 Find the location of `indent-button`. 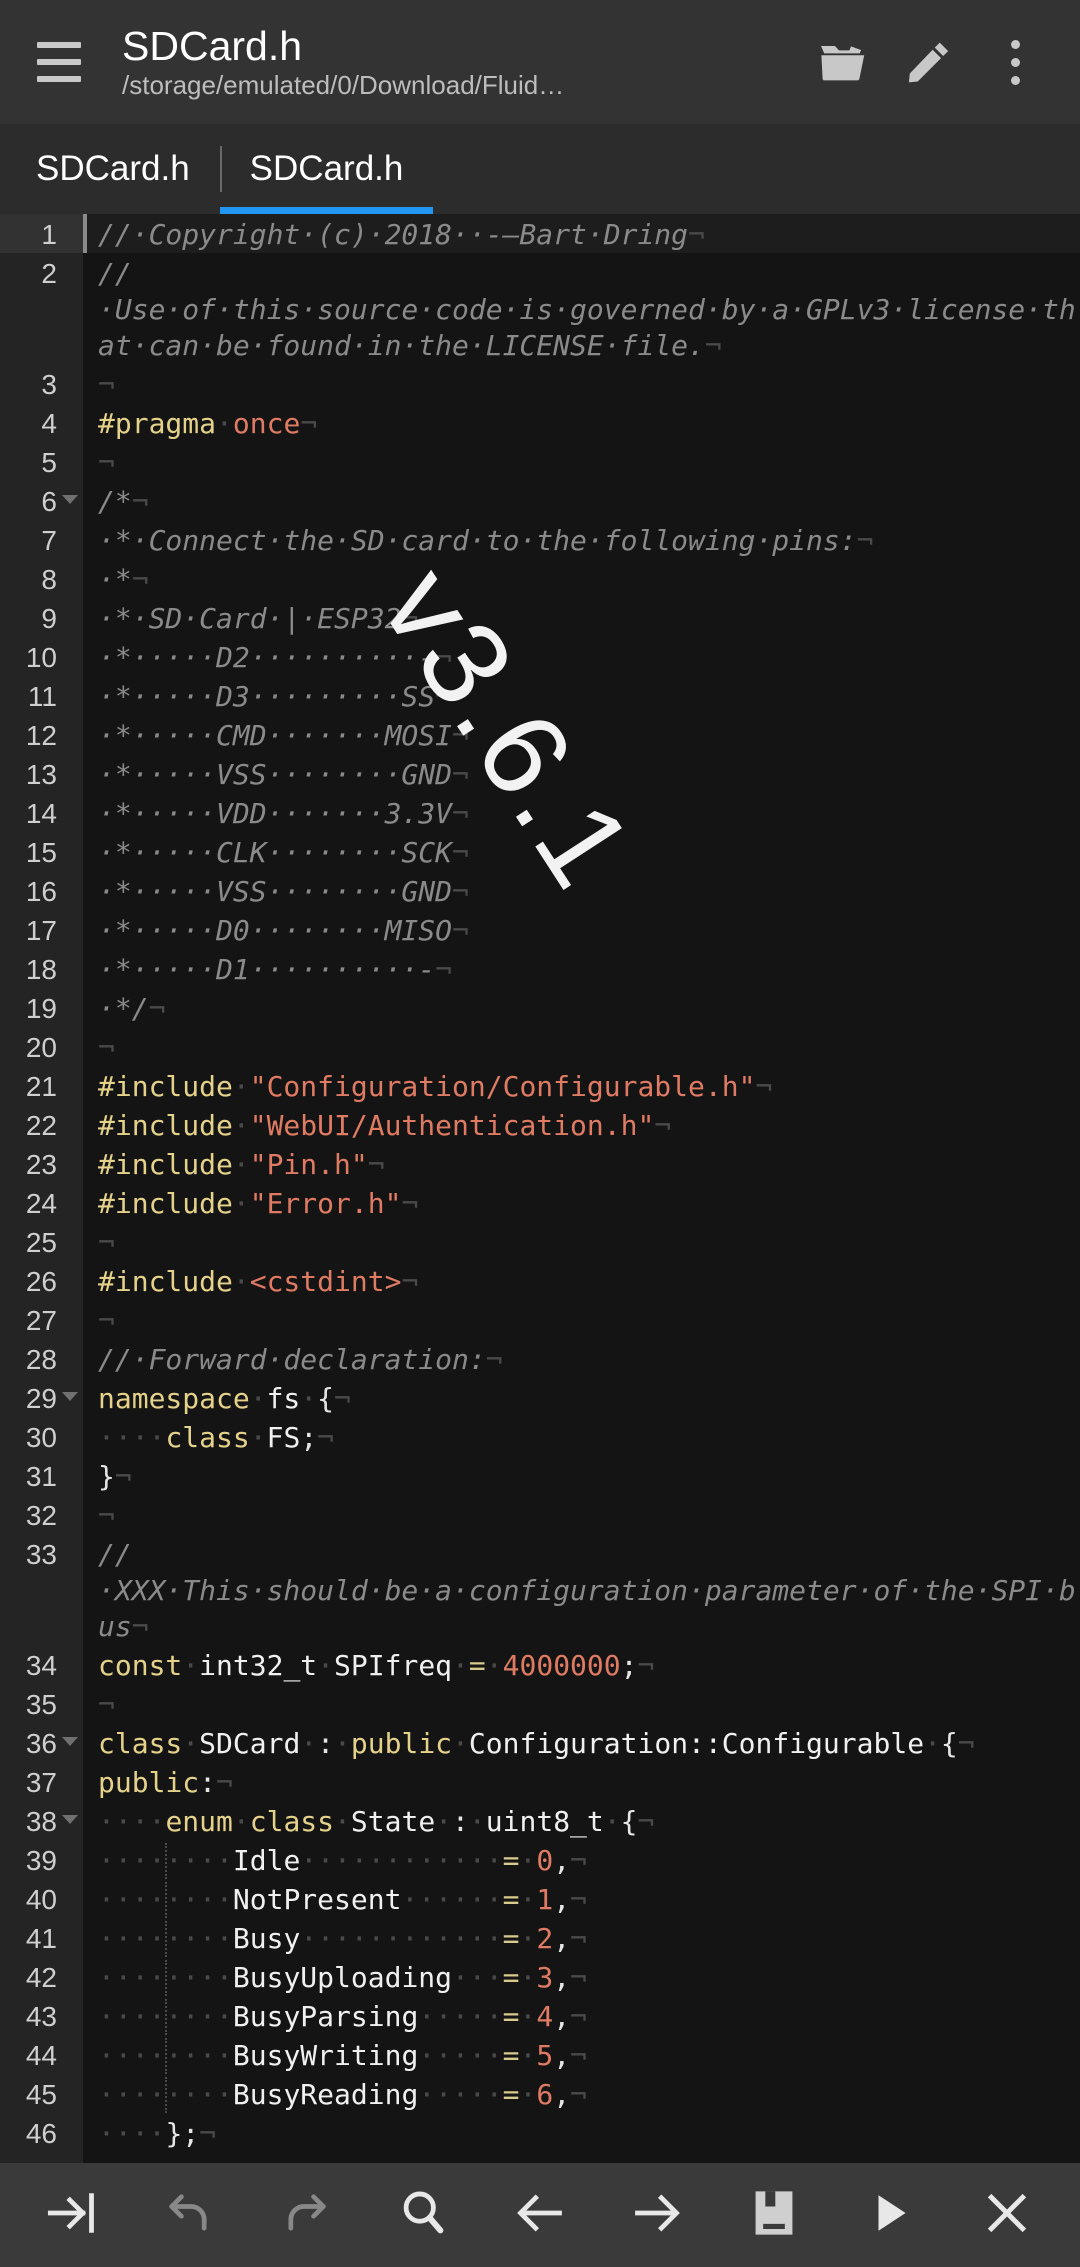

indent-button is located at coordinates (72, 2215).